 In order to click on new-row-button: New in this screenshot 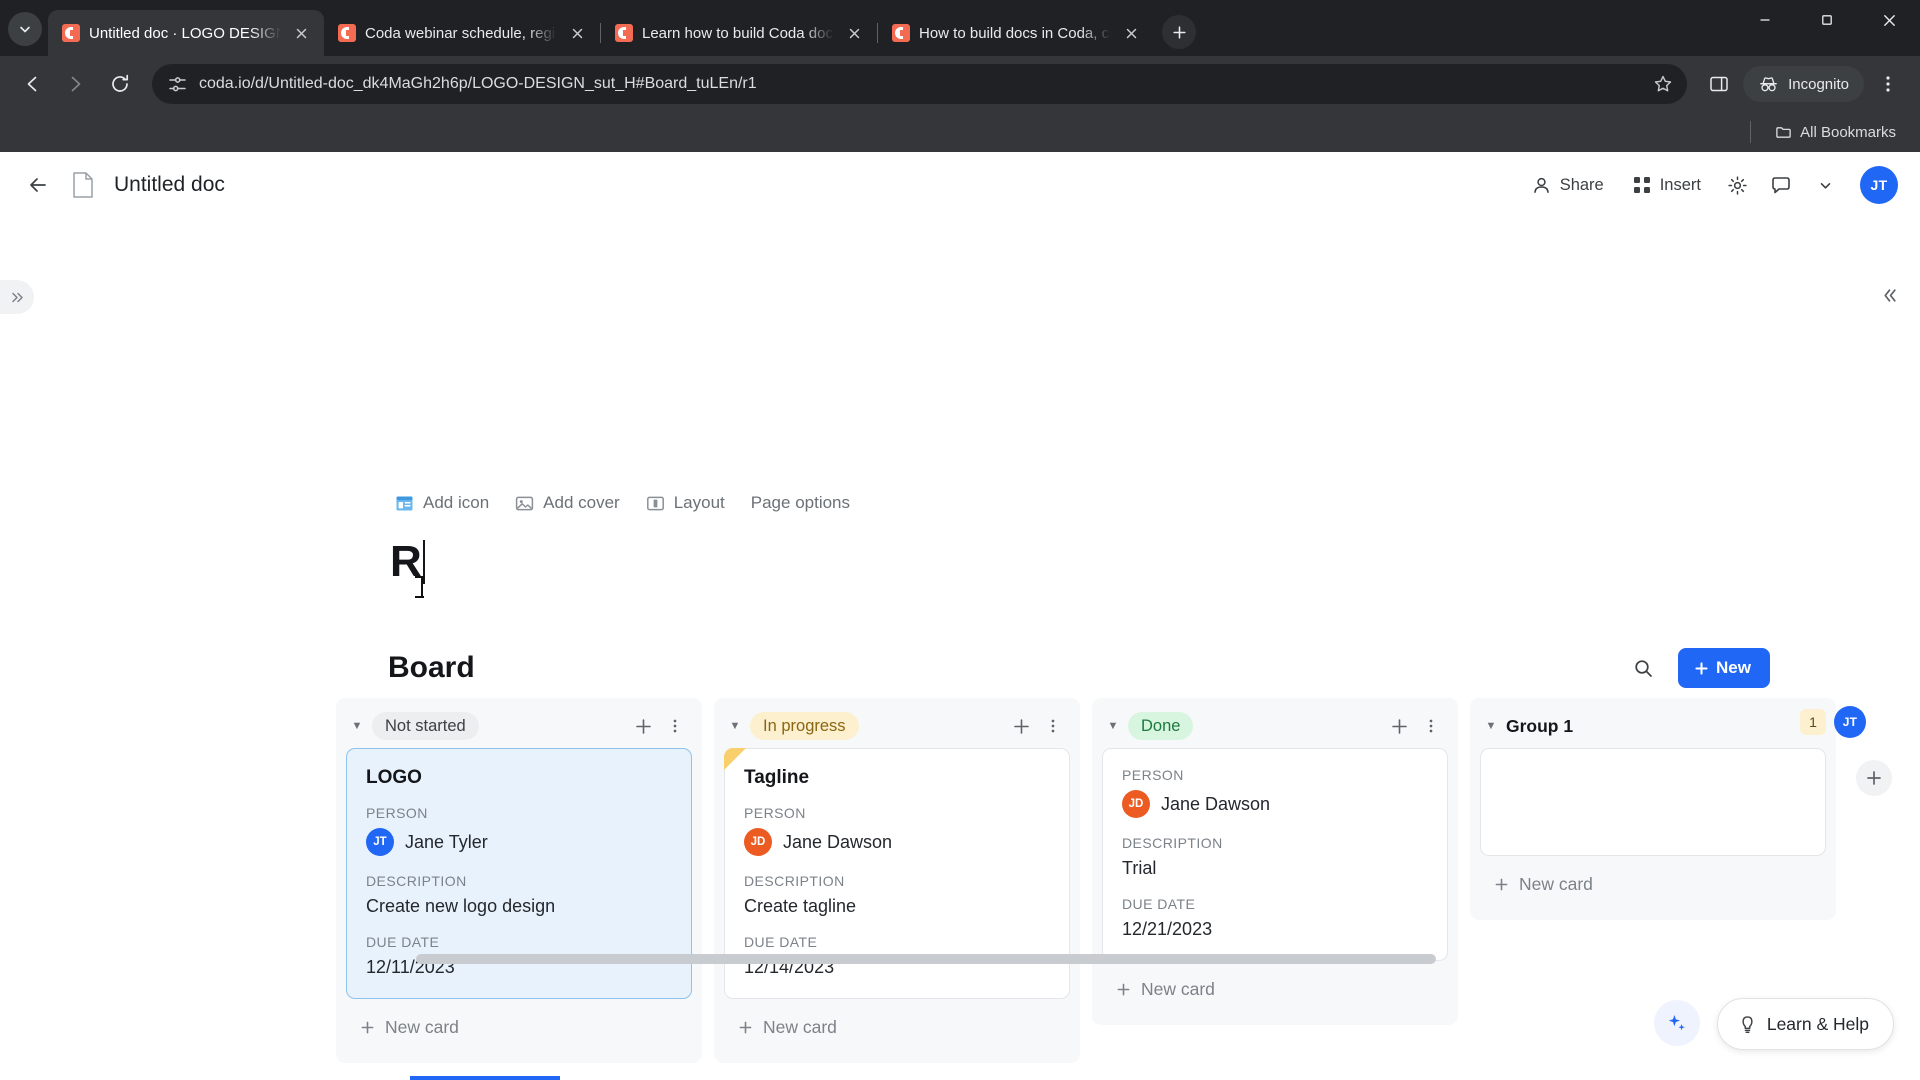, I will do `click(1724, 668)`.